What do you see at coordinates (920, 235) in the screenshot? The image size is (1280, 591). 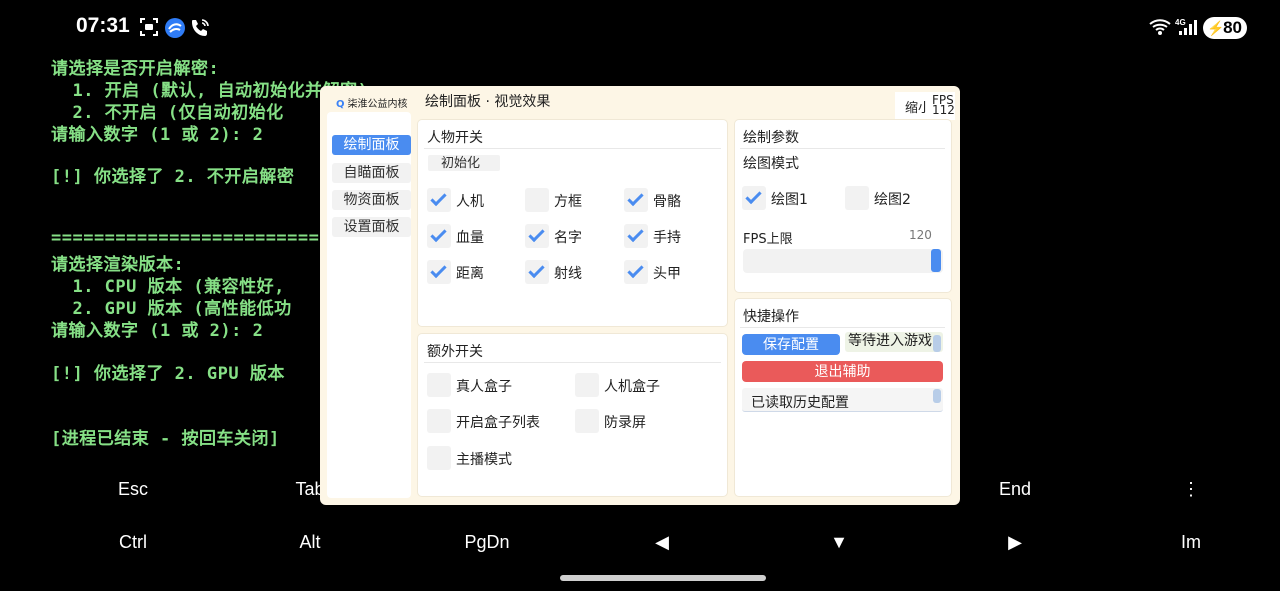 I see `fps-limit-value: 120` at bounding box center [920, 235].